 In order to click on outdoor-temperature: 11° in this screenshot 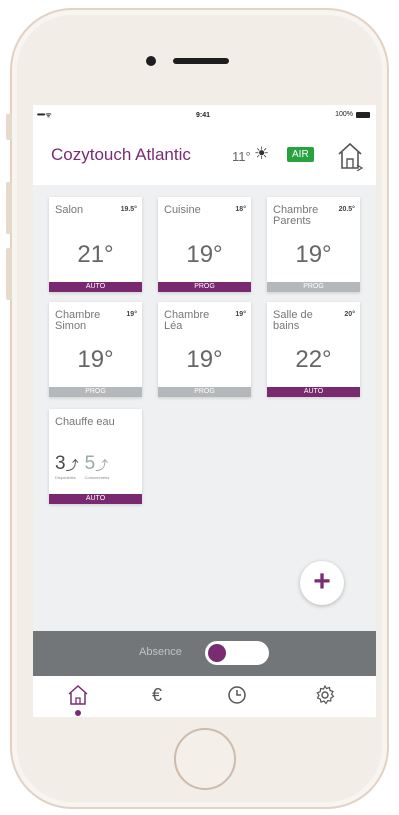, I will do `click(241, 156)`.